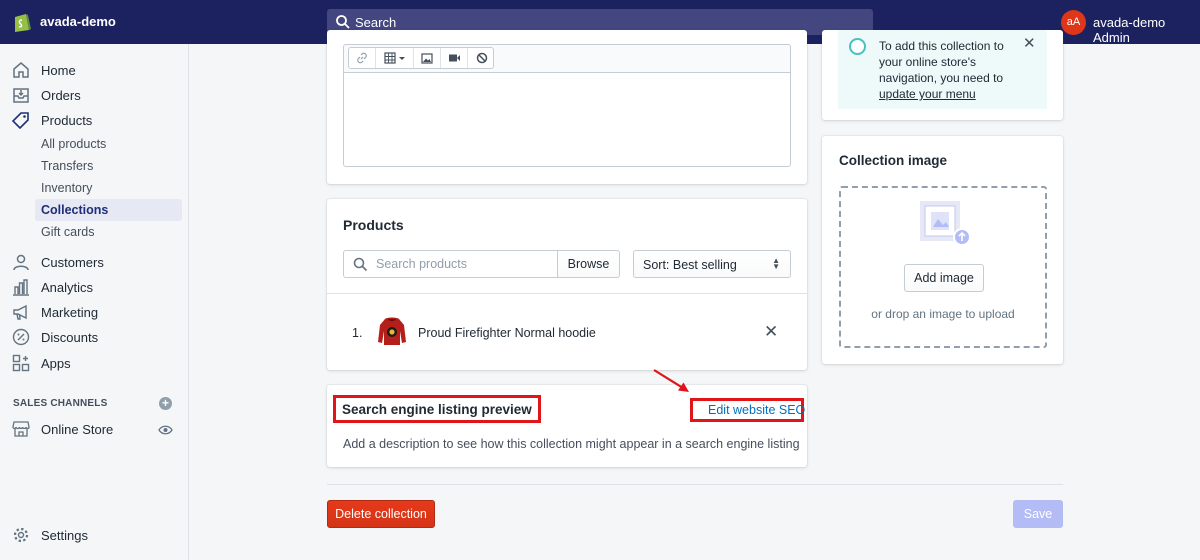 The width and height of the screenshot is (1200, 560). I want to click on image-icon, so click(427, 58).